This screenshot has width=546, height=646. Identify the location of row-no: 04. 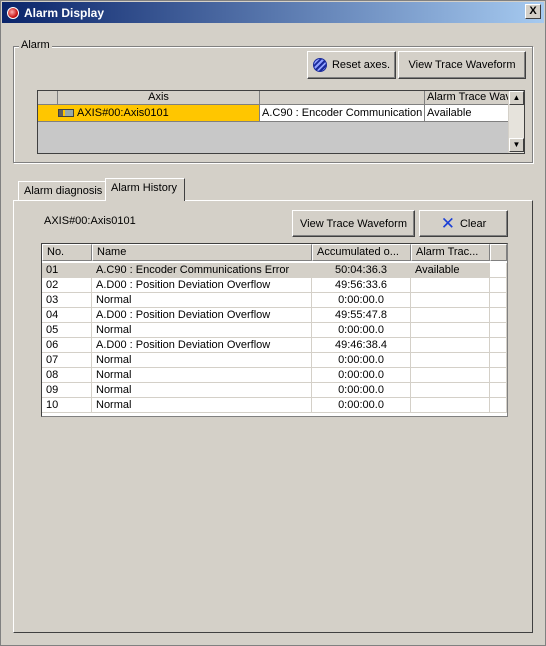
(67, 315).